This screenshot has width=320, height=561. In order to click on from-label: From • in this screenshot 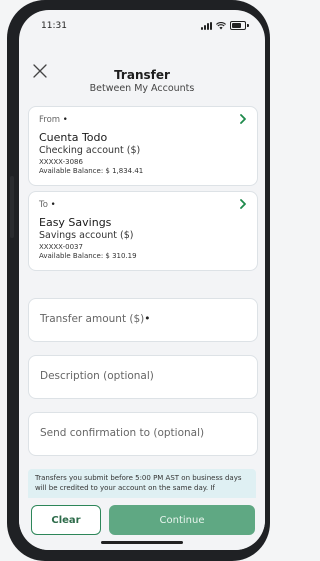, I will do `click(53, 120)`.